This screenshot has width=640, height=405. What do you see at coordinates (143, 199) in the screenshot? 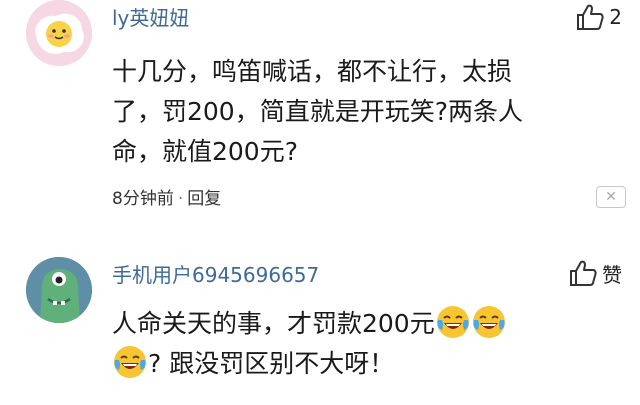
I see `timestamp: 8分钟前` at bounding box center [143, 199].